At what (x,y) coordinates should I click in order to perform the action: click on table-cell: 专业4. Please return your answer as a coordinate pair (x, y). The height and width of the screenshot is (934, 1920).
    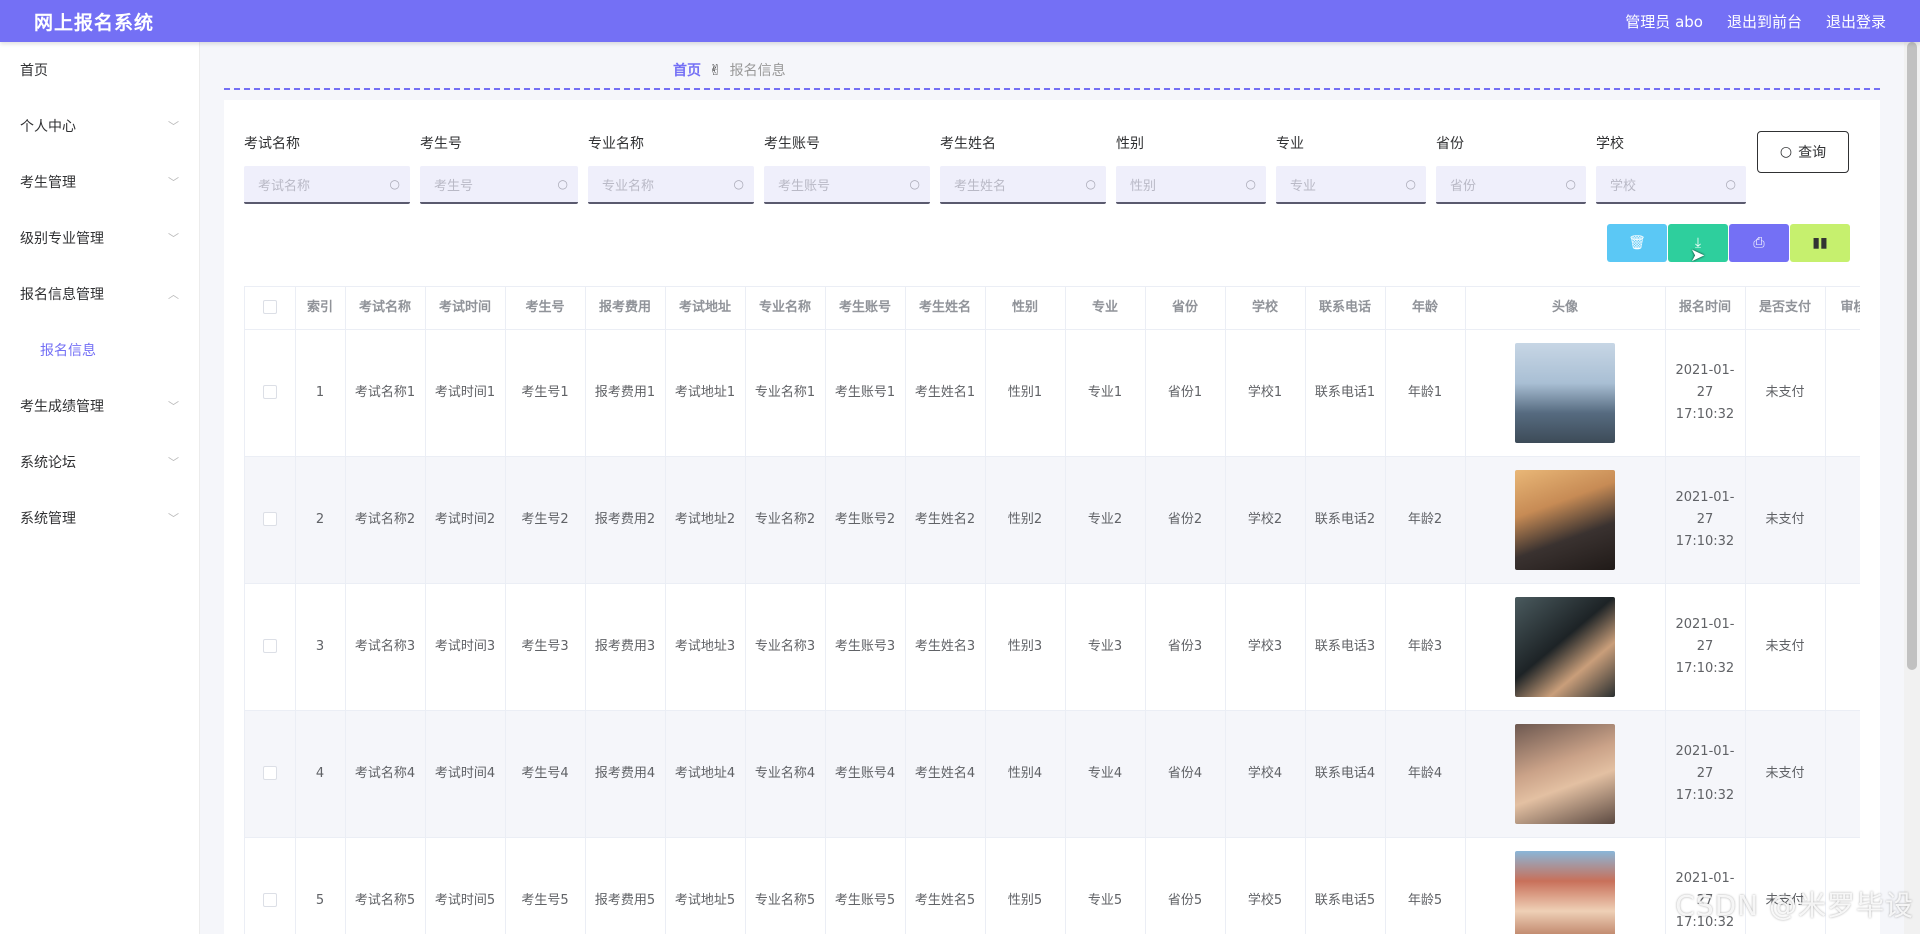
    Looking at the image, I should click on (1105, 774).